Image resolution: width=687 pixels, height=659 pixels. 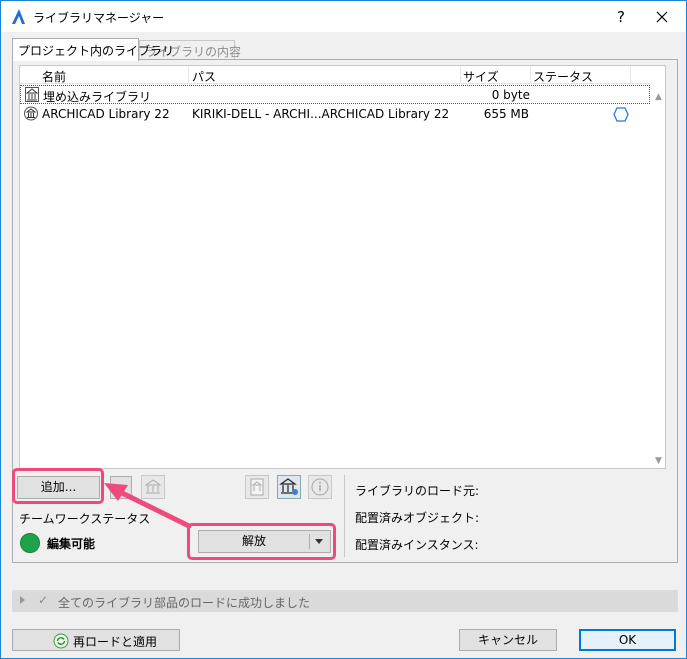 I want to click on vertical-divider, so click(x=344, y=516).